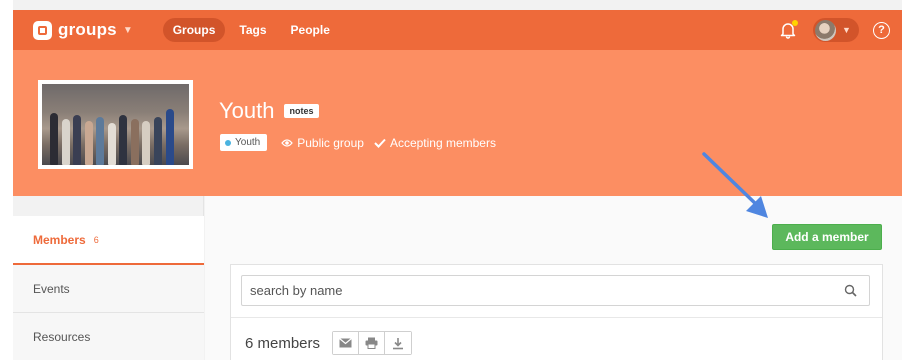  What do you see at coordinates (310, 30) in the screenshot?
I see `tab-people: People` at bounding box center [310, 30].